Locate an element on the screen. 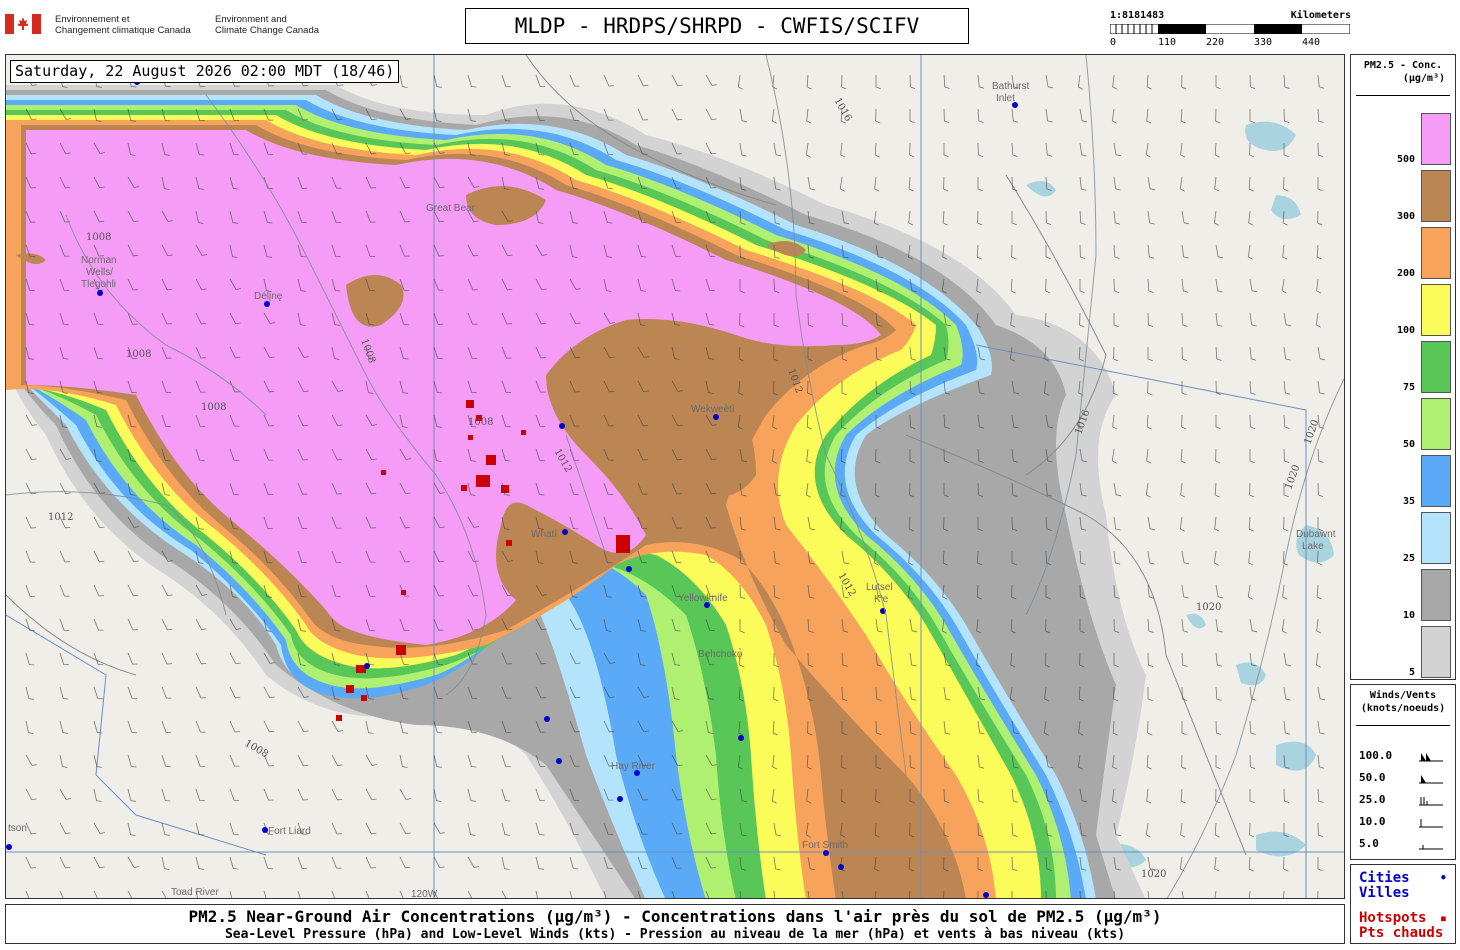 This screenshot has width=1460, height=950. legend-value: 200 is located at coordinates (1405, 273).